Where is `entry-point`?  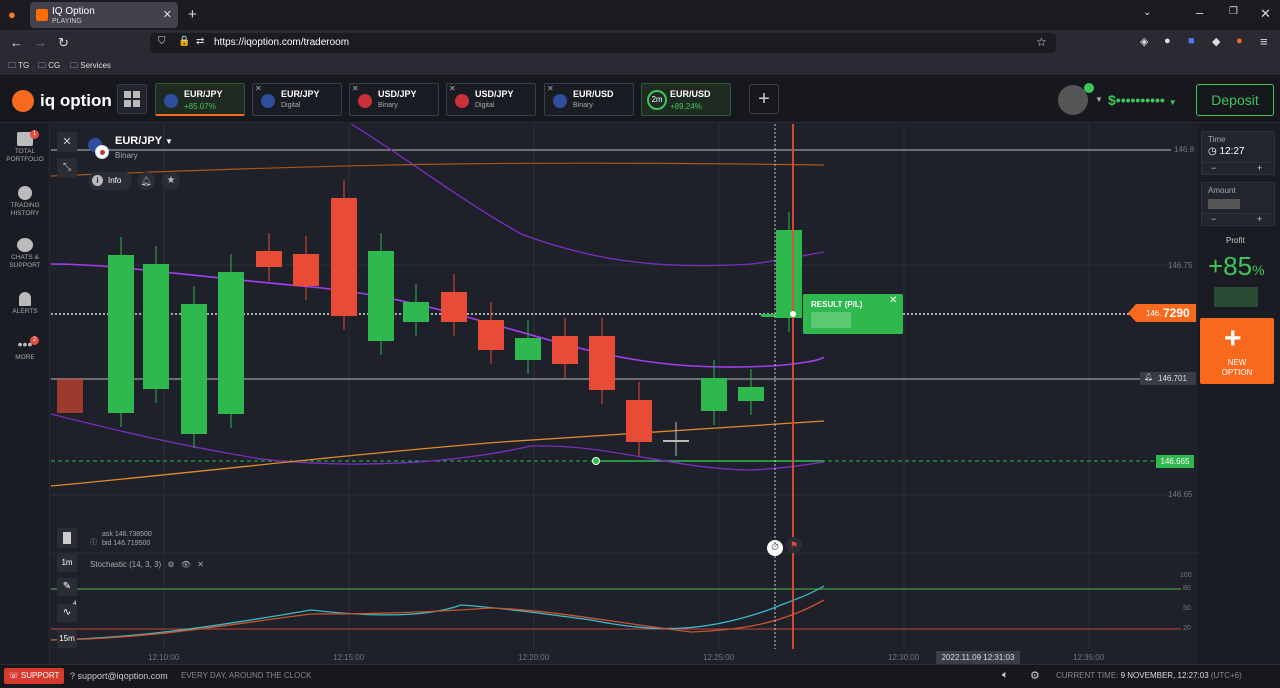 entry-point is located at coordinates (793, 314).